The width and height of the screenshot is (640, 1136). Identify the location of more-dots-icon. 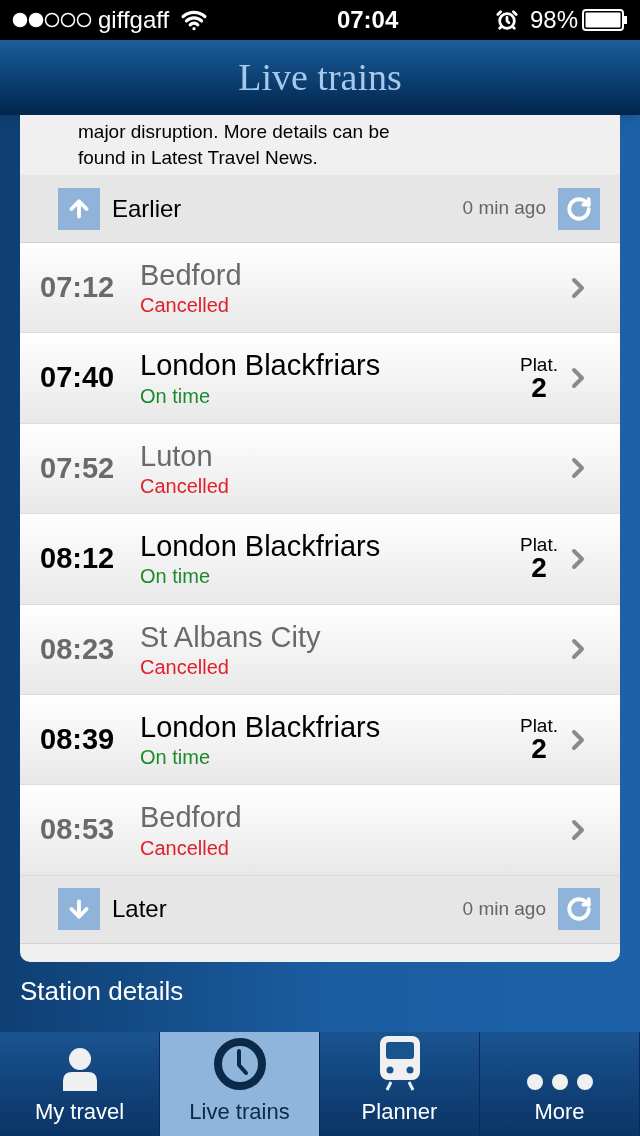
(559, 1082).